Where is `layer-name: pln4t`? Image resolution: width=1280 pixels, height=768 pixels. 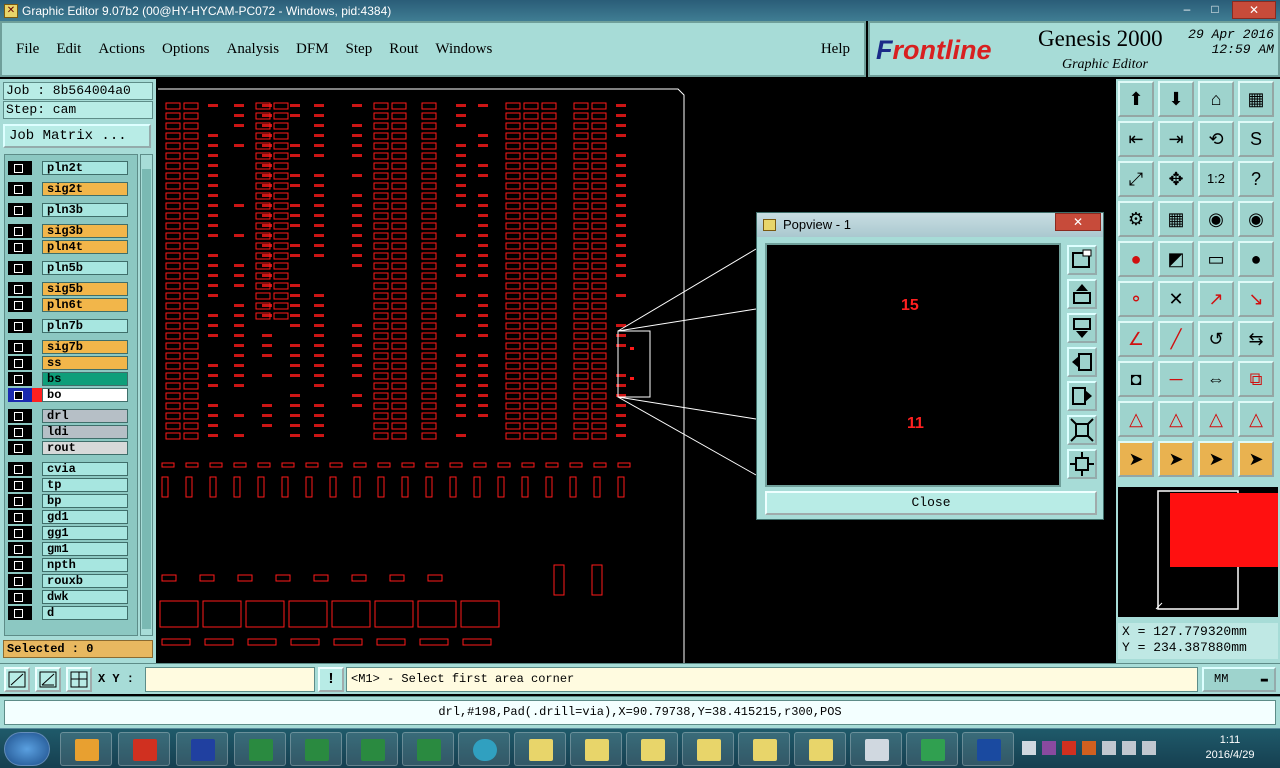
layer-name: pln4t is located at coordinates (85, 247).